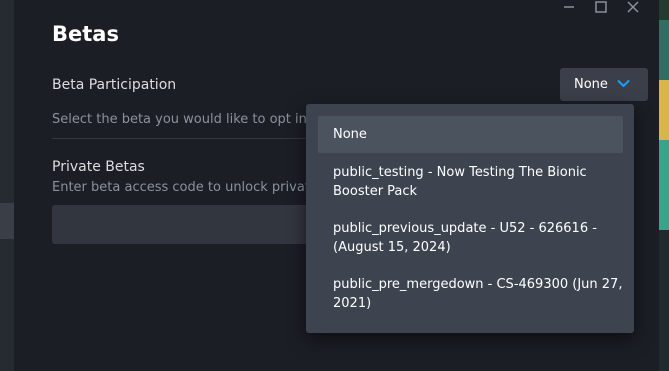  Describe the element at coordinates (623, 83) in the screenshot. I see `chevron-down-icon` at that location.